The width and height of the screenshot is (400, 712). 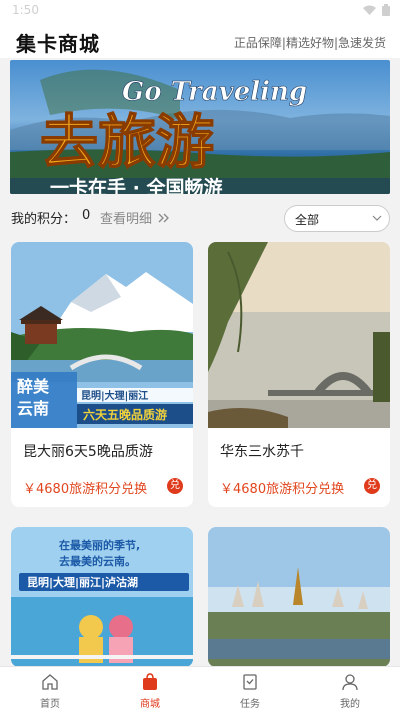 I want to click on tab-home-label: 首页, so click(x=50, y=704).